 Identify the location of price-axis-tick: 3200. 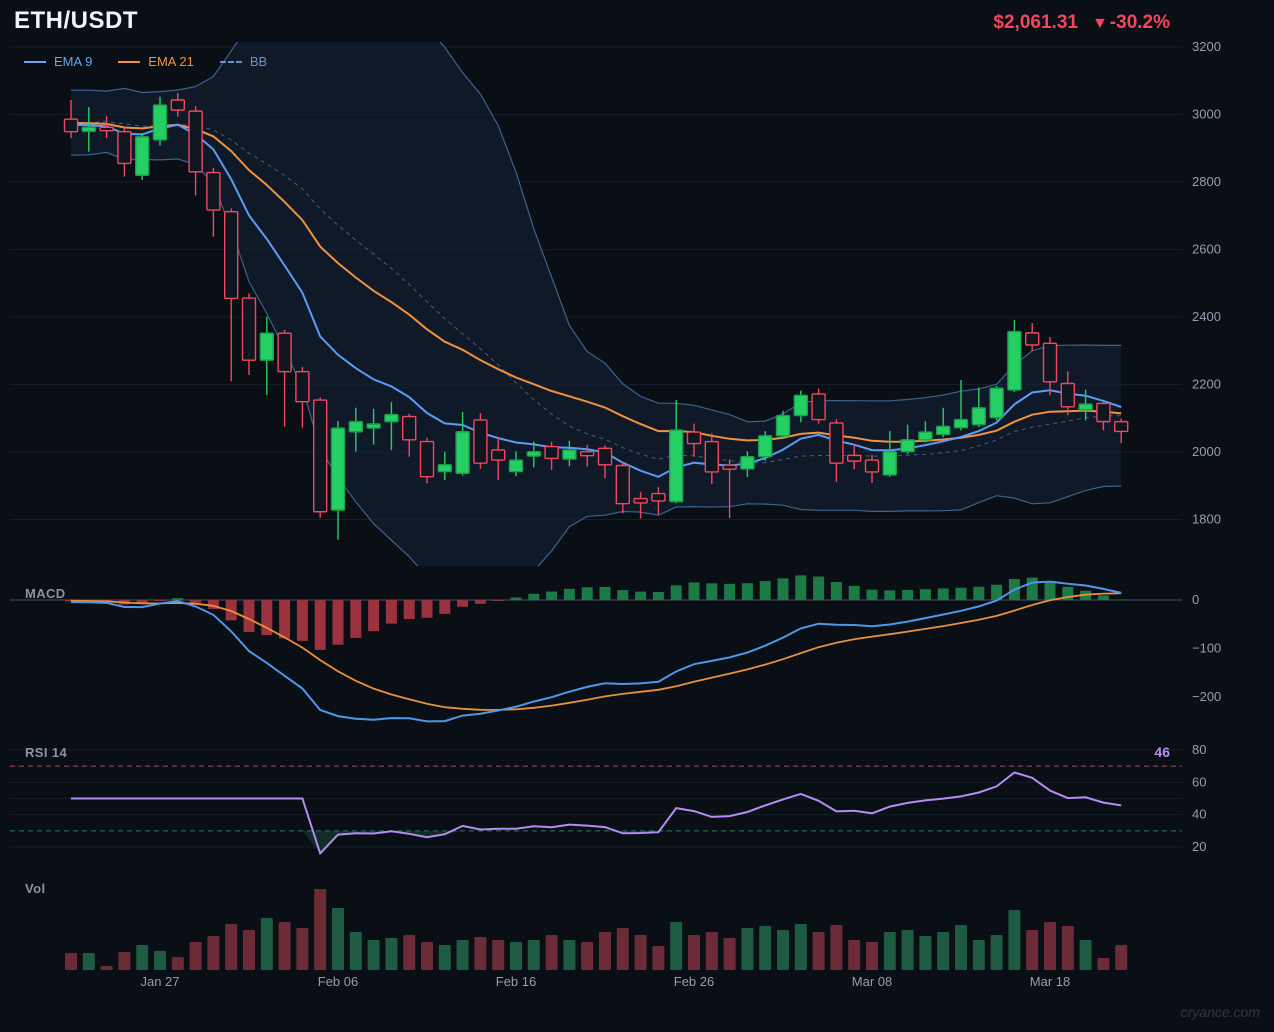
(1206, 46).